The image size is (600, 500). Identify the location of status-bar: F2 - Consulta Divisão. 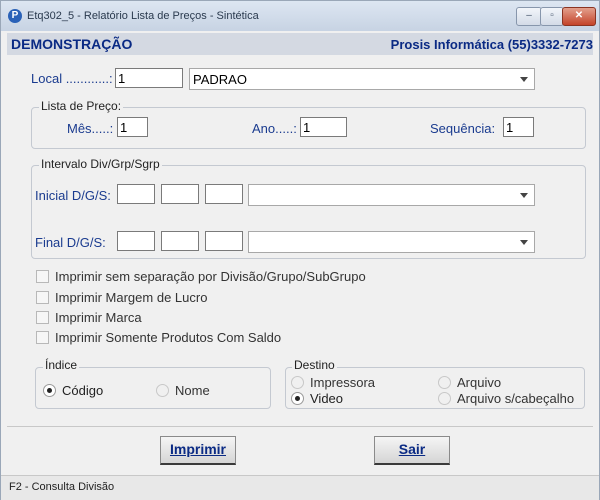
(300, 487).